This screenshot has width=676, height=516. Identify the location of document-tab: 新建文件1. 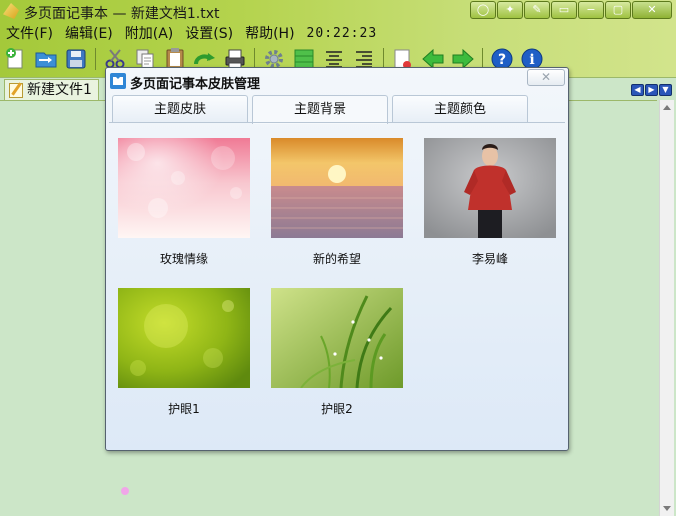
(51, 90).